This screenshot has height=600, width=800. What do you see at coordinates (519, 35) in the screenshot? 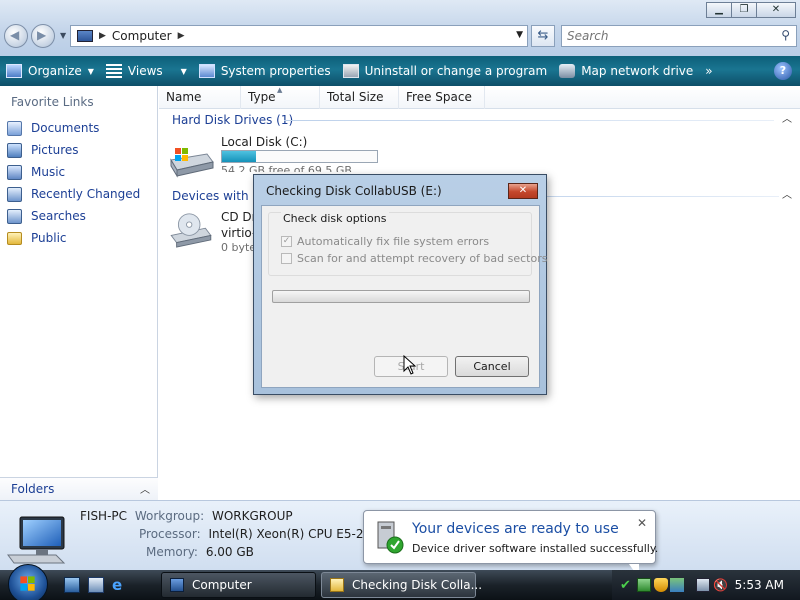
I see `address-dropdown-icon: ▼` at bounding box center [519, 35].